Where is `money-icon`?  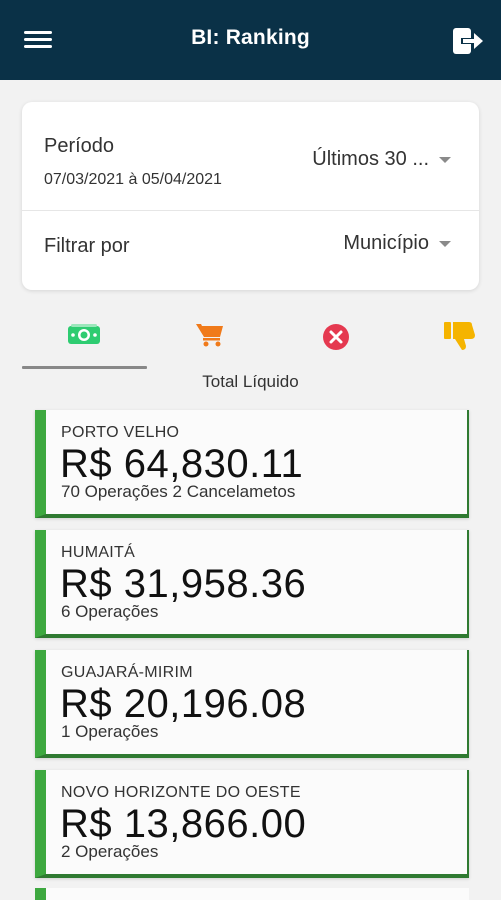
money-icon is located at coordinates (84, 334).